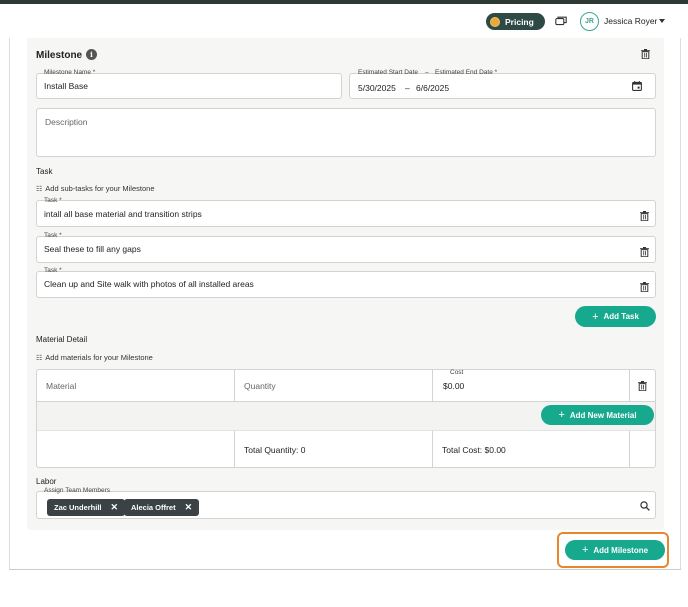  I want to click on labor-section-label: Labor, so click(46, 481).